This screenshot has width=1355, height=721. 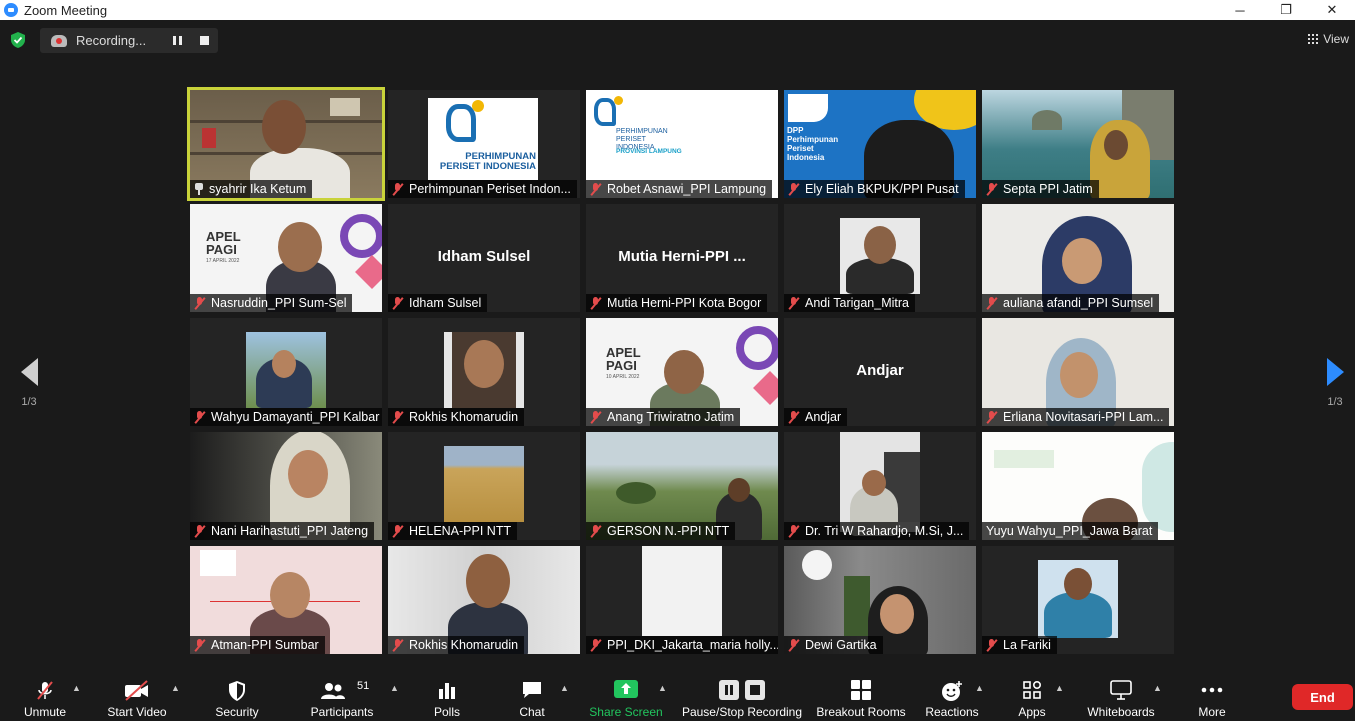 What do you see at coordinates (464, 417) in the screenshot?
I see `participant-name: Rokhis Khomarudin` at bounding box center [464, 417].